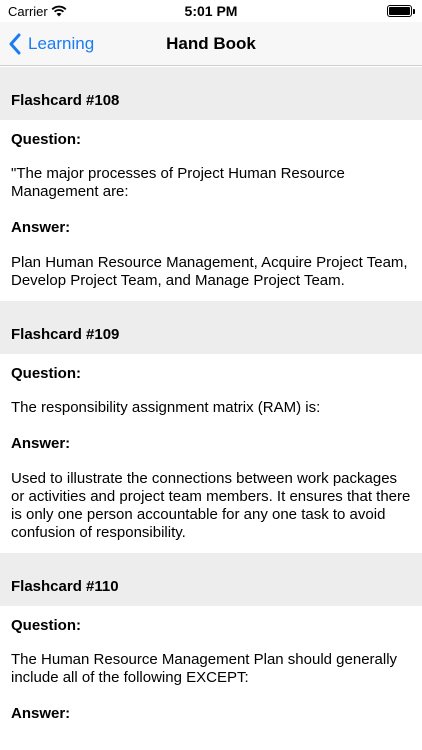 The width and height of the screenshot is (422, 750). What do you see at coordinates (65, 586) in the screenshot?
I see `flashcard-title: Flashcard #110` at bounding box center [65, 586].